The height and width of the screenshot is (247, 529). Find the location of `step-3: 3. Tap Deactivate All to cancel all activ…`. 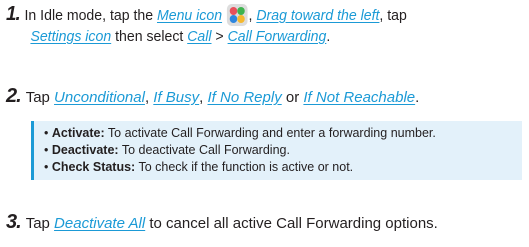

step-3: 3. Tap Deactivate All to cancel all activ… is located at coordinates (222, 222).